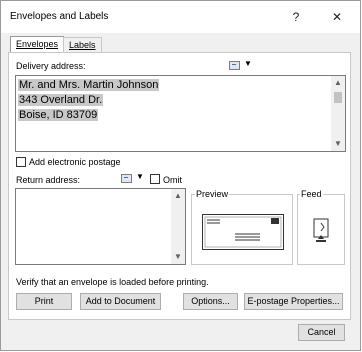 The width and height of the screenshot is (362, 352). I want to click on omit-checkbox, so click(155, 179).